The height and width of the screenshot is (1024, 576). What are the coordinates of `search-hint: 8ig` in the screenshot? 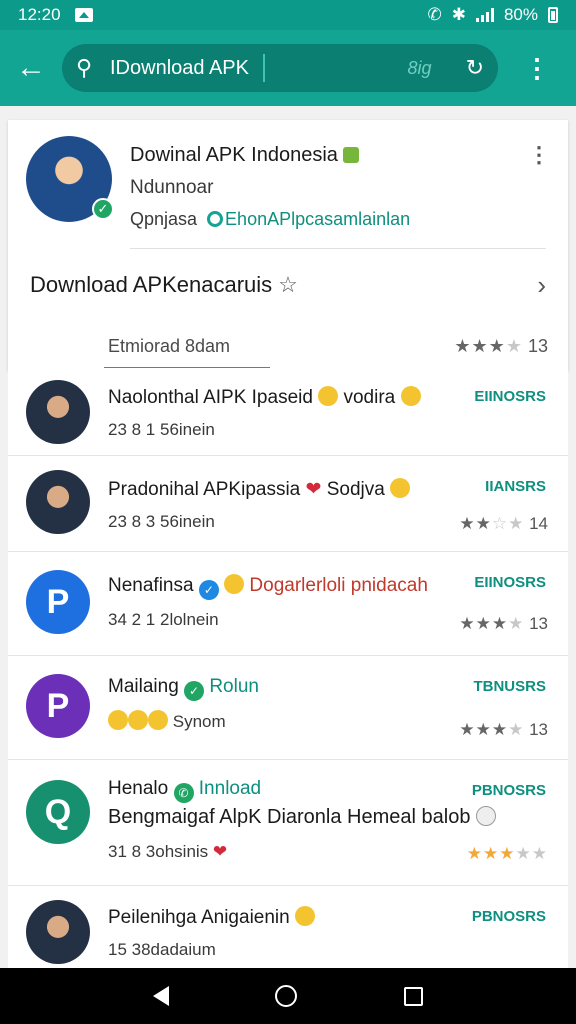 It's located at (419, 67).